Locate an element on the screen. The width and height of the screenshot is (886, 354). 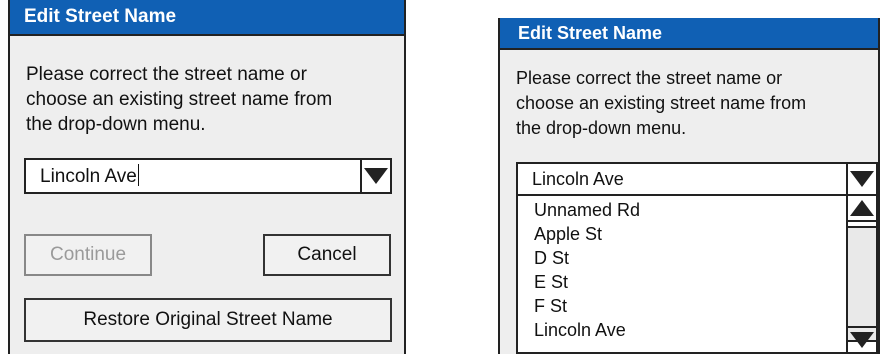
list-item: Unnamed Rd is located at coordinates (587, 210).